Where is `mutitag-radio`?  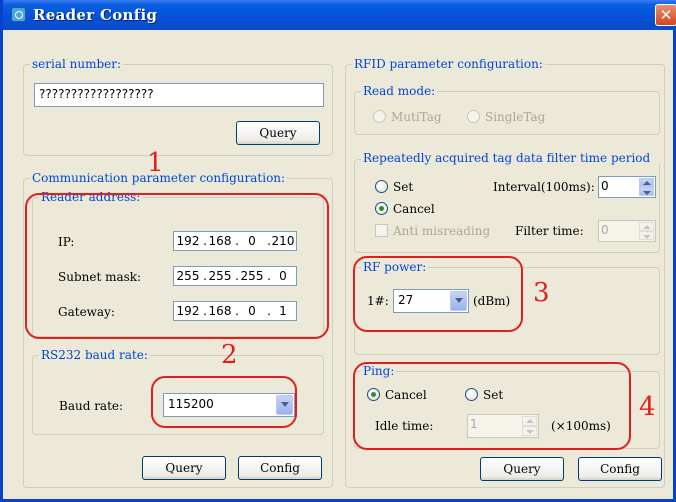
mutitag-radio is located at coordinates (379, 116).